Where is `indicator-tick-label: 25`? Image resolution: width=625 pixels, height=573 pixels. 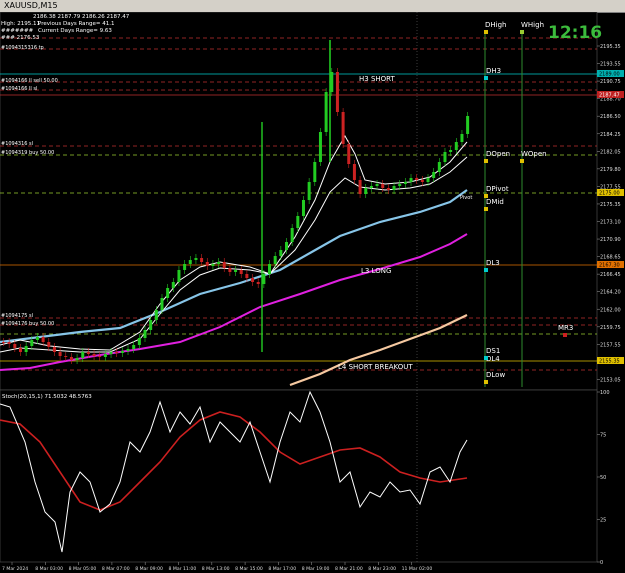 indicator-tick-label: 25 is located at coordinates (603, 521).